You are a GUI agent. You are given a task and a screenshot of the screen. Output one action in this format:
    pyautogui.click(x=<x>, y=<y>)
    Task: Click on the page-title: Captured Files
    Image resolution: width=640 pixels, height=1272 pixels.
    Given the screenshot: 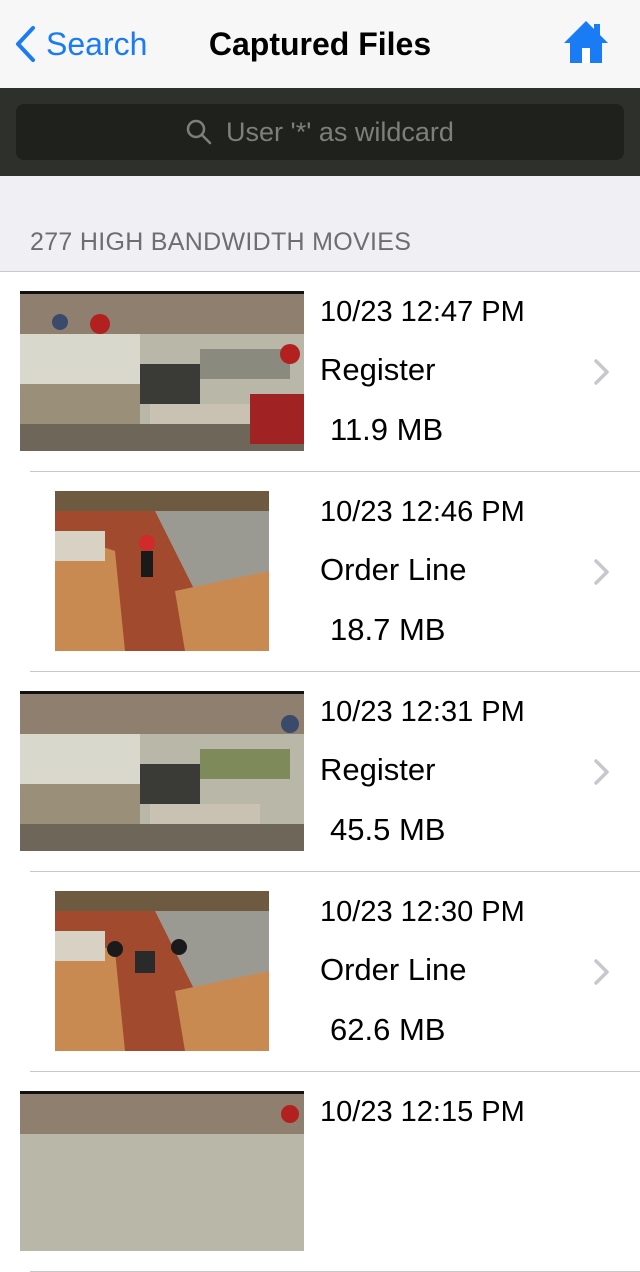 What is the action you would take?
    pyautogui.click(x=320, y=44)
    